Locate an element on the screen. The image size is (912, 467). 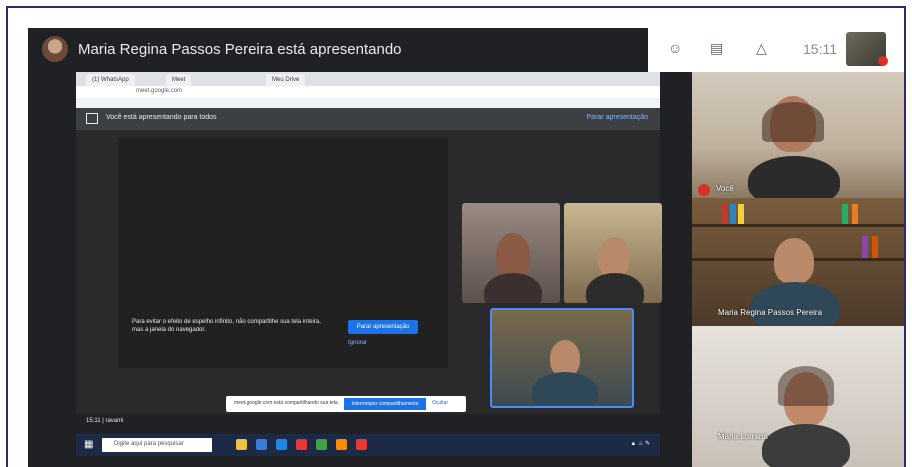
tip-stop-button: Parar apresentação is located at coordinates (383, 327).